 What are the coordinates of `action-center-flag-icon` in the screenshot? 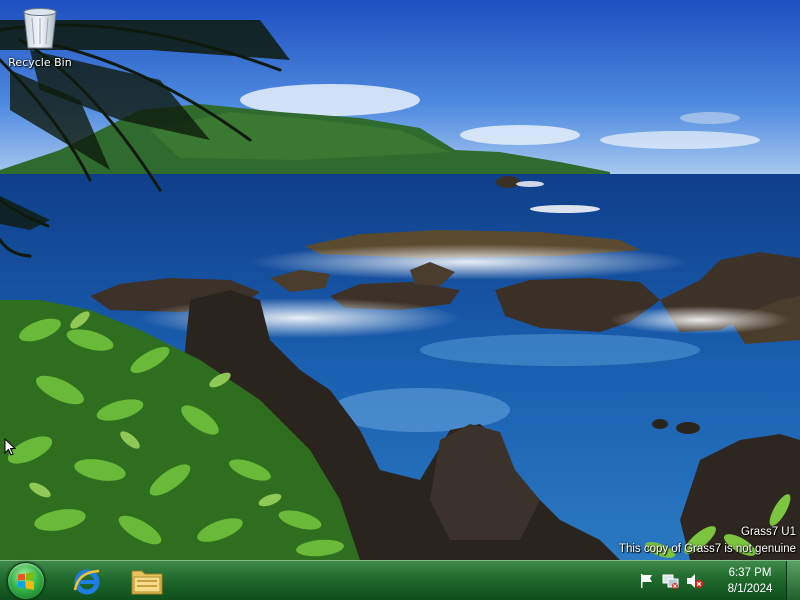 It's located at (646, 581).